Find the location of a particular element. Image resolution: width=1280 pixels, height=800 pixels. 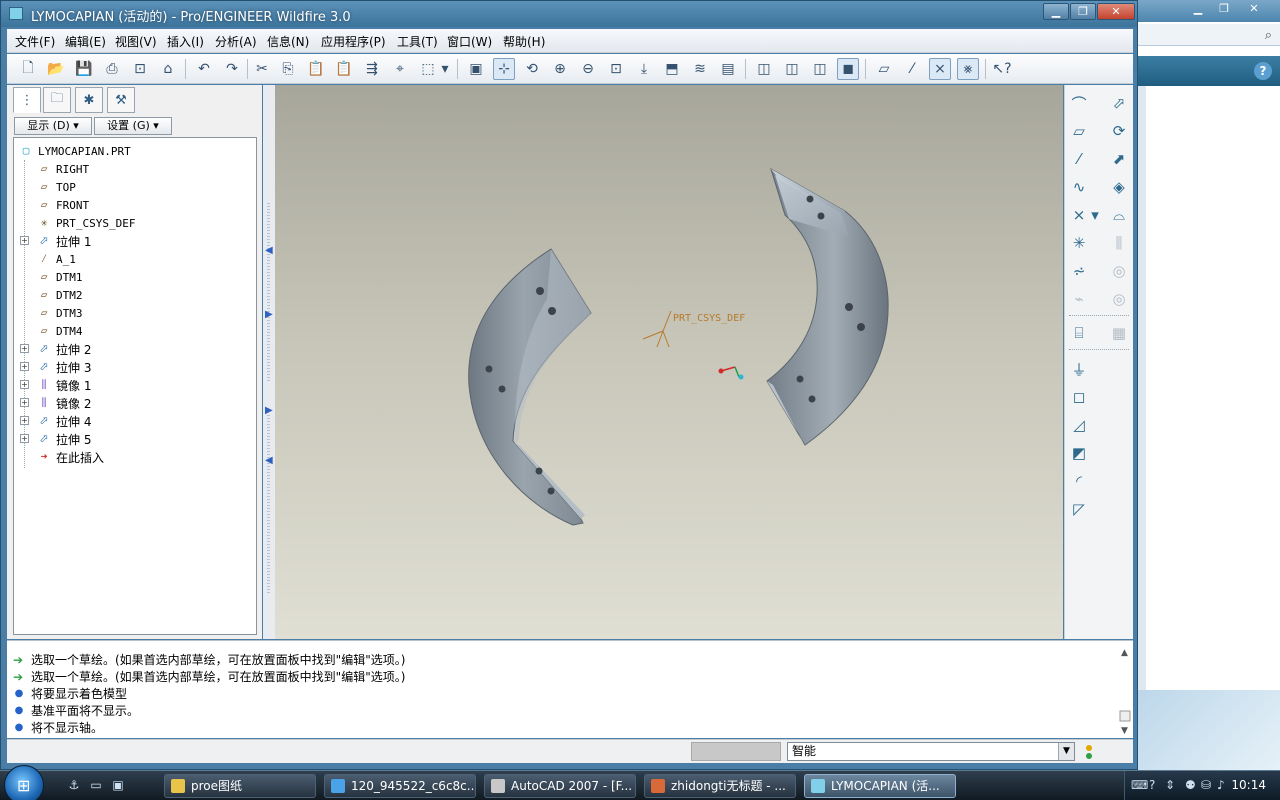

message-scrollbar: ▲ ▼ is located at coordinates (1125, 690).